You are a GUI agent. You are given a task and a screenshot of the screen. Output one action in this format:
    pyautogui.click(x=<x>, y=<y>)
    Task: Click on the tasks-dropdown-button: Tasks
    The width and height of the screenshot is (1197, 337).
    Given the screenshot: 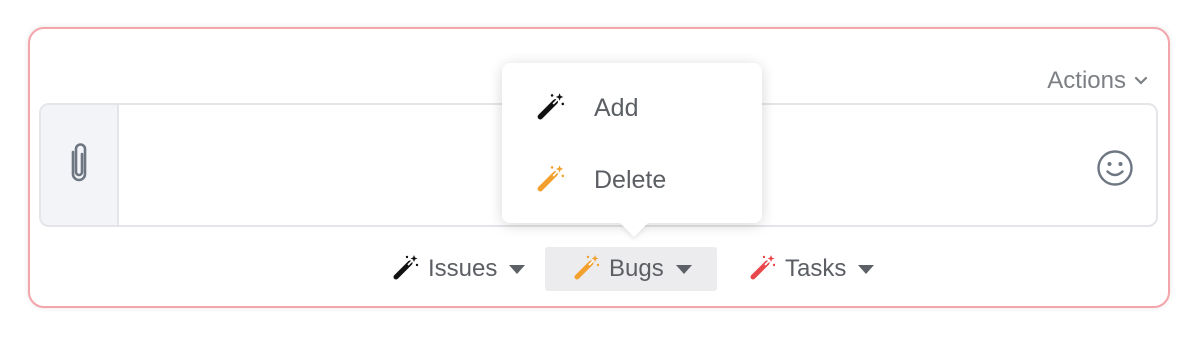 What is the action you would take?
    pyautogui.click(x=811, y=269)
    